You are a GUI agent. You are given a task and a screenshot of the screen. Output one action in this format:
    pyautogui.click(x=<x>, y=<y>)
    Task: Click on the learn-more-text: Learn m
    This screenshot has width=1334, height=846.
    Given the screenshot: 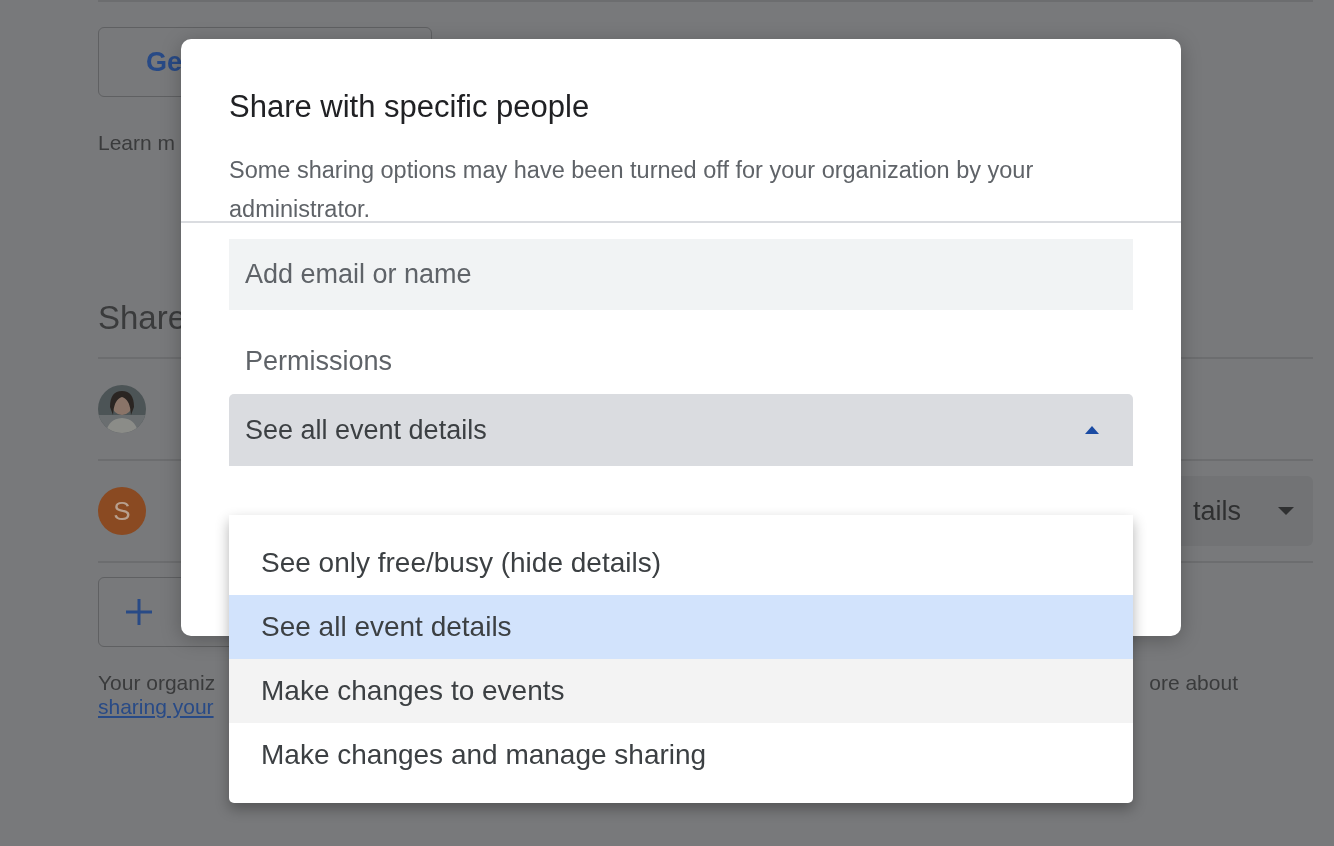 What is the action you would take?
    pyautogui.click(x=137, y=143)
    